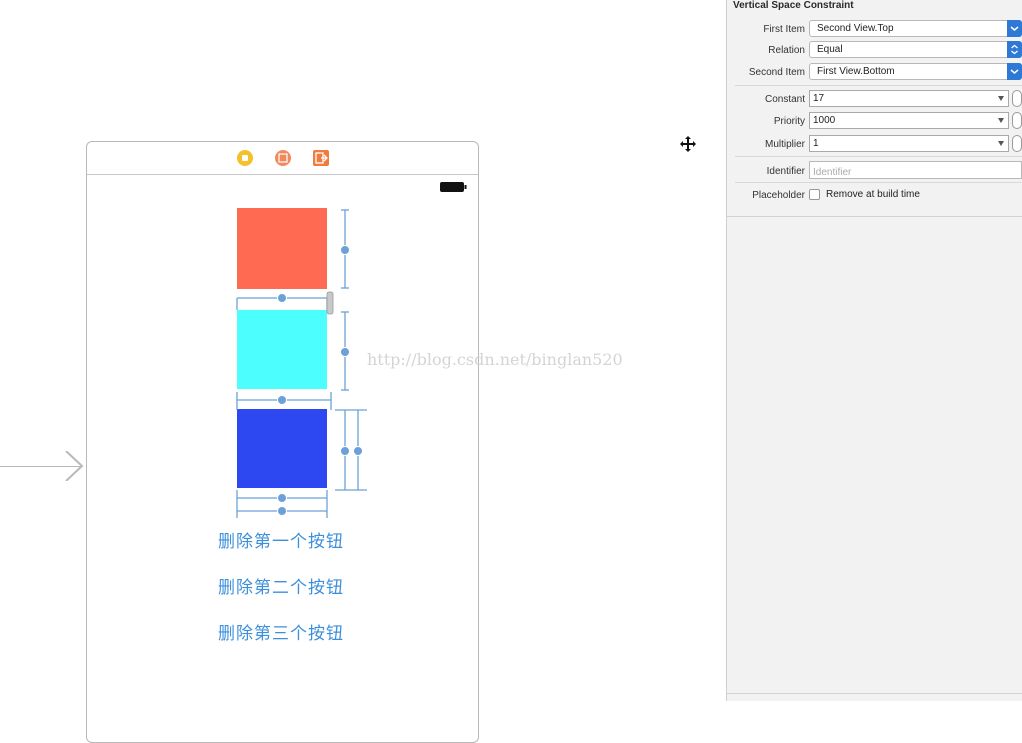 Image resolution: width=1022 pixels, height=743 pixels. What do you see at coordinates (793, 5) in the screenshot?
I see `inspector-title: Vertical Space Constraint` at bounding box center [793, 5].